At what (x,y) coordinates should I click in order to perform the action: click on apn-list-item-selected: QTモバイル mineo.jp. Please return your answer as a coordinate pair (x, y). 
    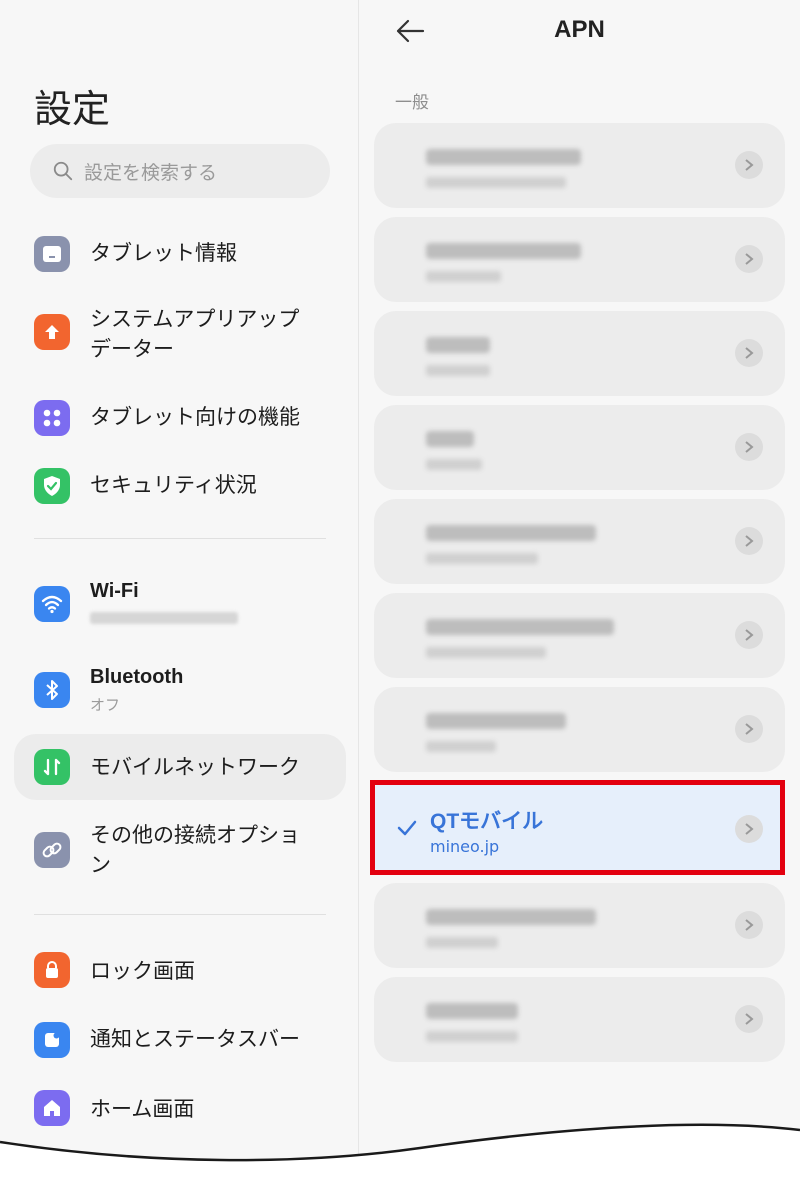
    Looking at the image, I should click on (579, 827).